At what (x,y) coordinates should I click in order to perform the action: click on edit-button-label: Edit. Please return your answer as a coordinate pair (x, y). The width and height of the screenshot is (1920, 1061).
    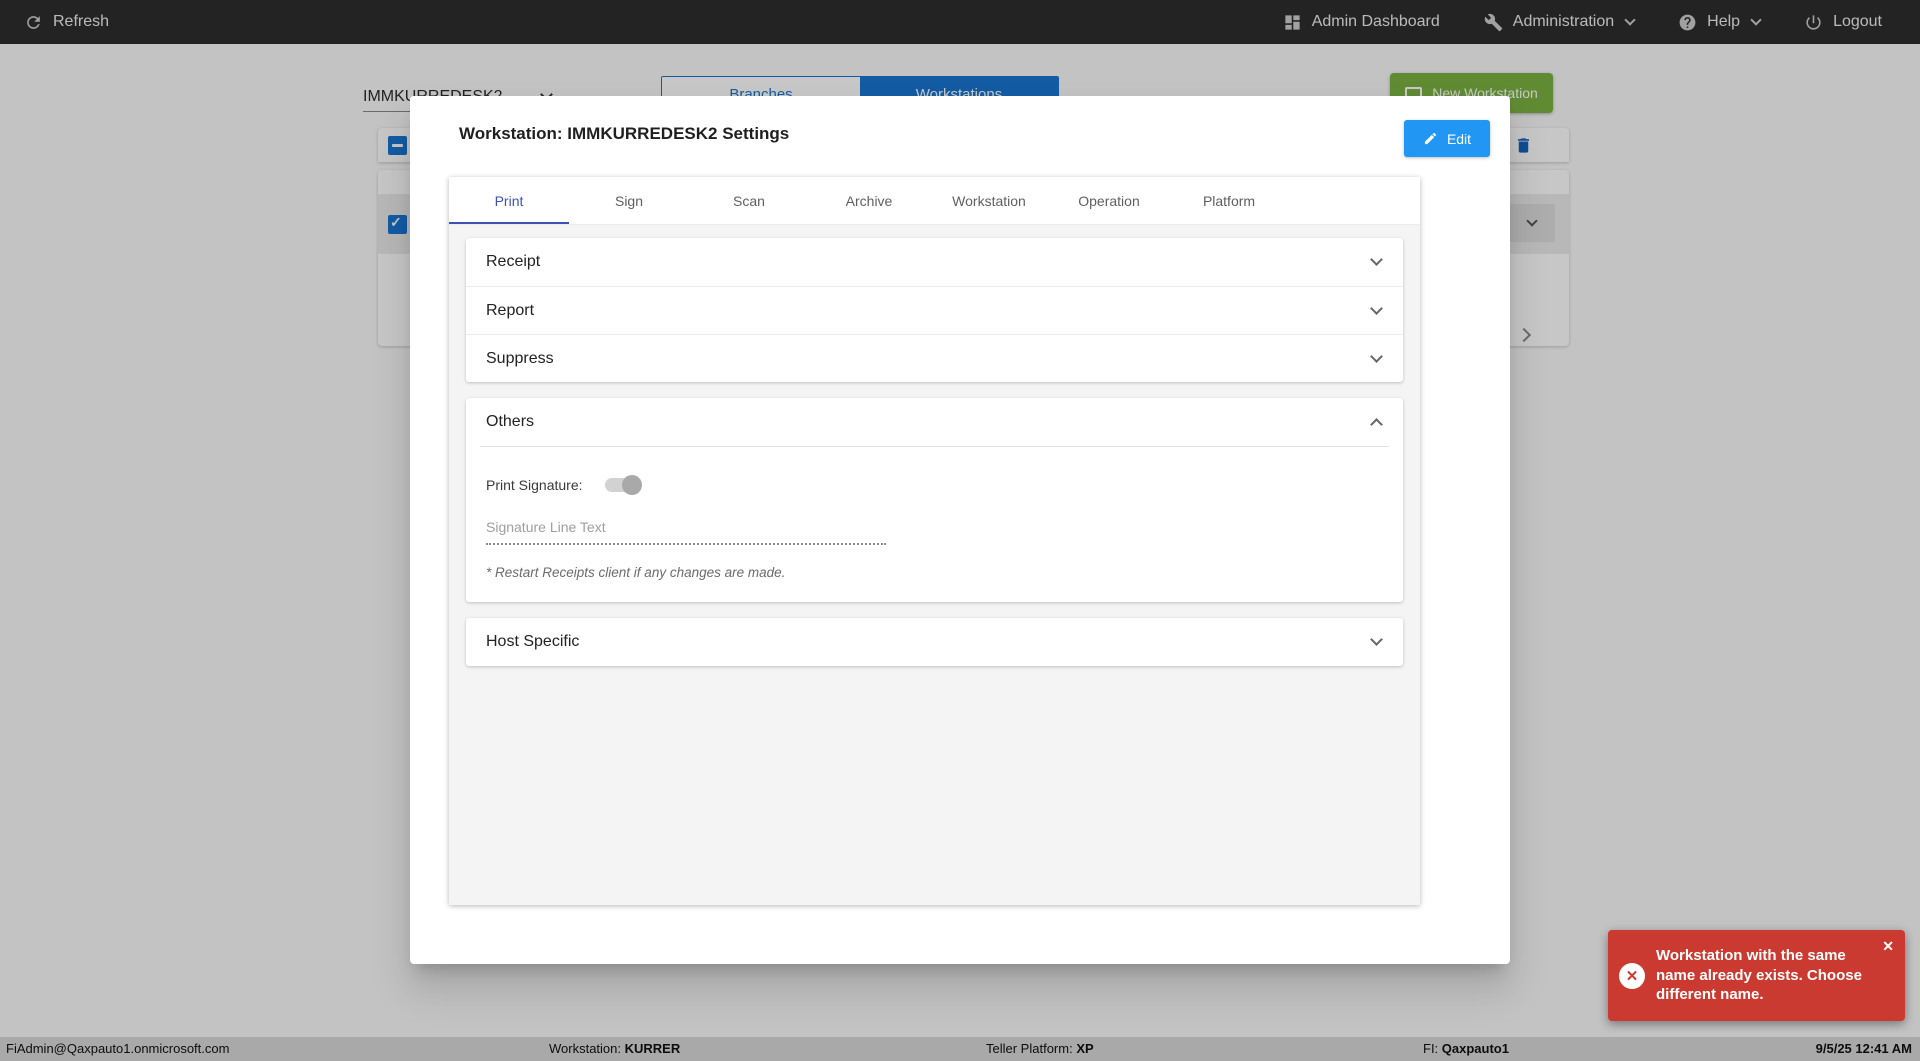
    Looking at the image, I should click on (1459, 138).